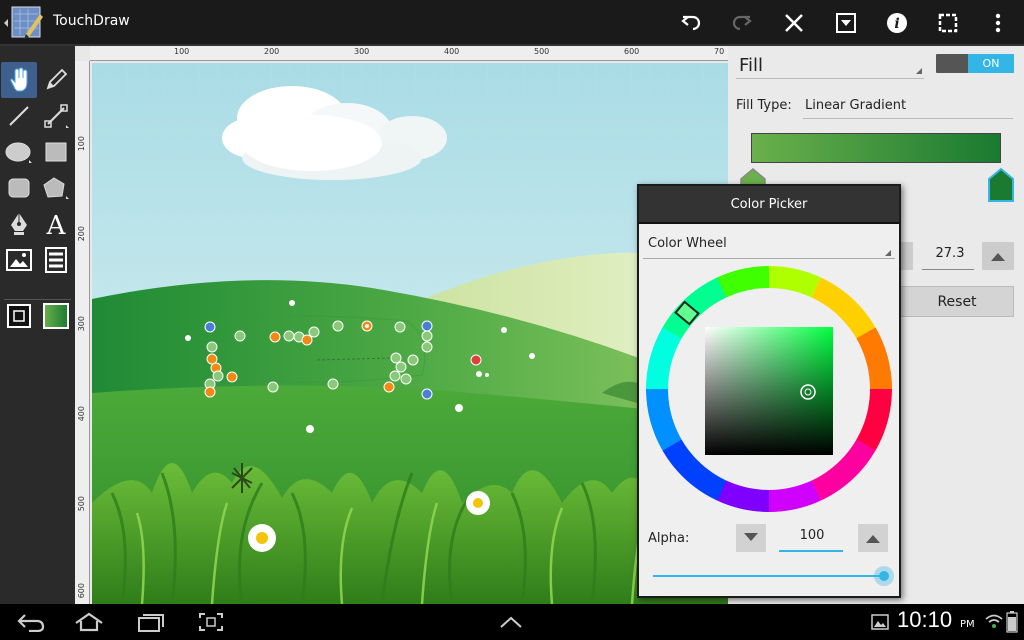  I want to click on tool-palette: A, so click(37, 325).